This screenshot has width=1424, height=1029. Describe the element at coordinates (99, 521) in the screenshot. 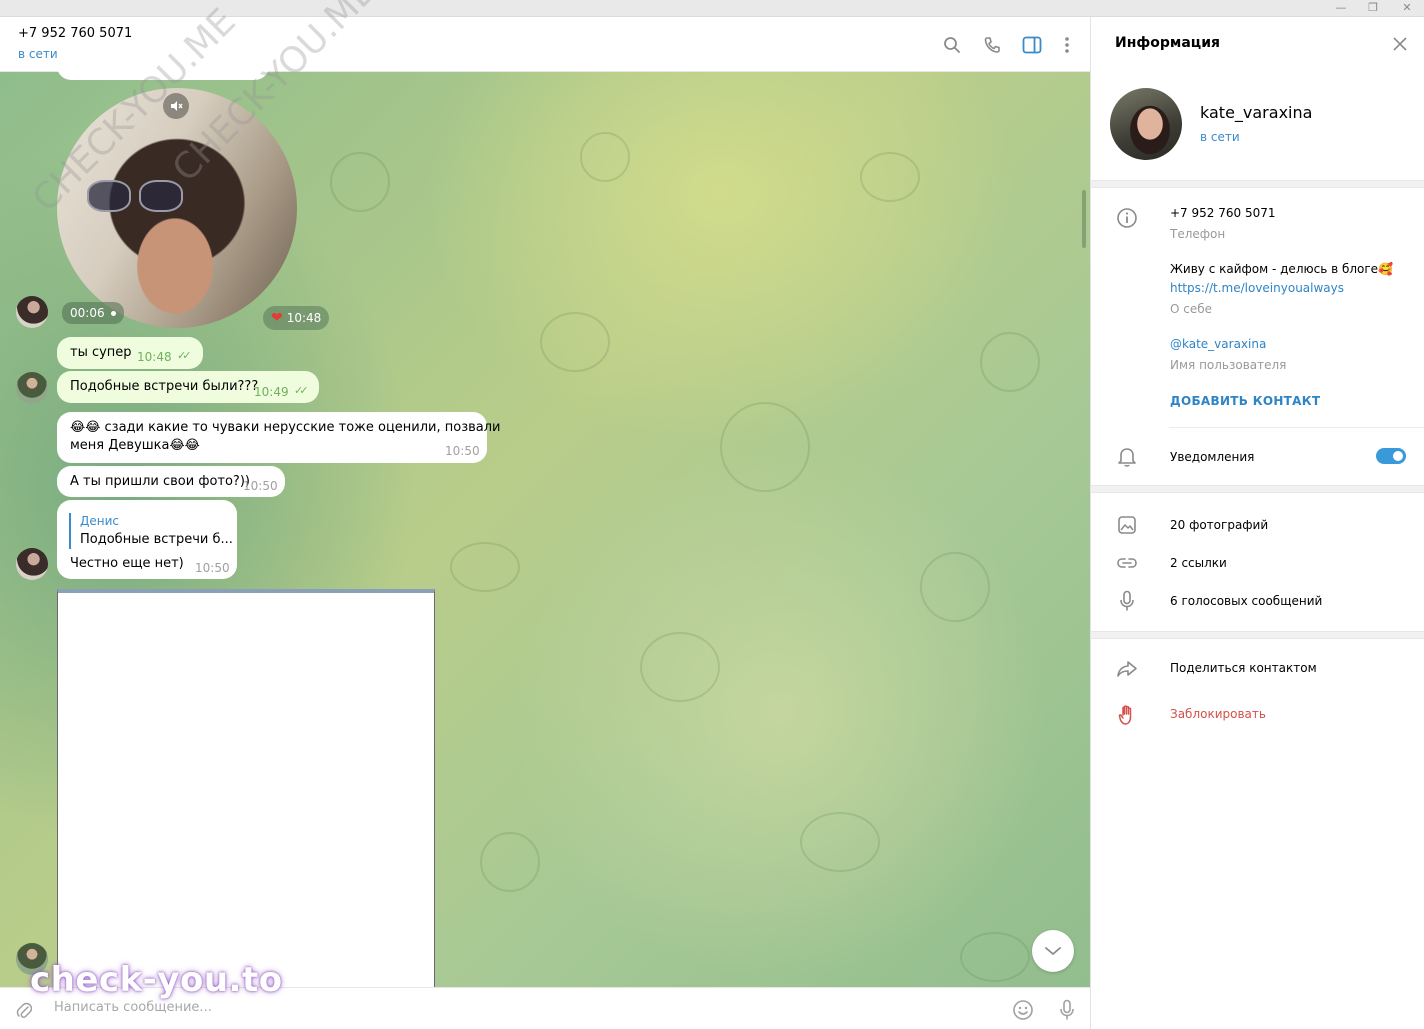

I see `reply-author: Денис` at that location.